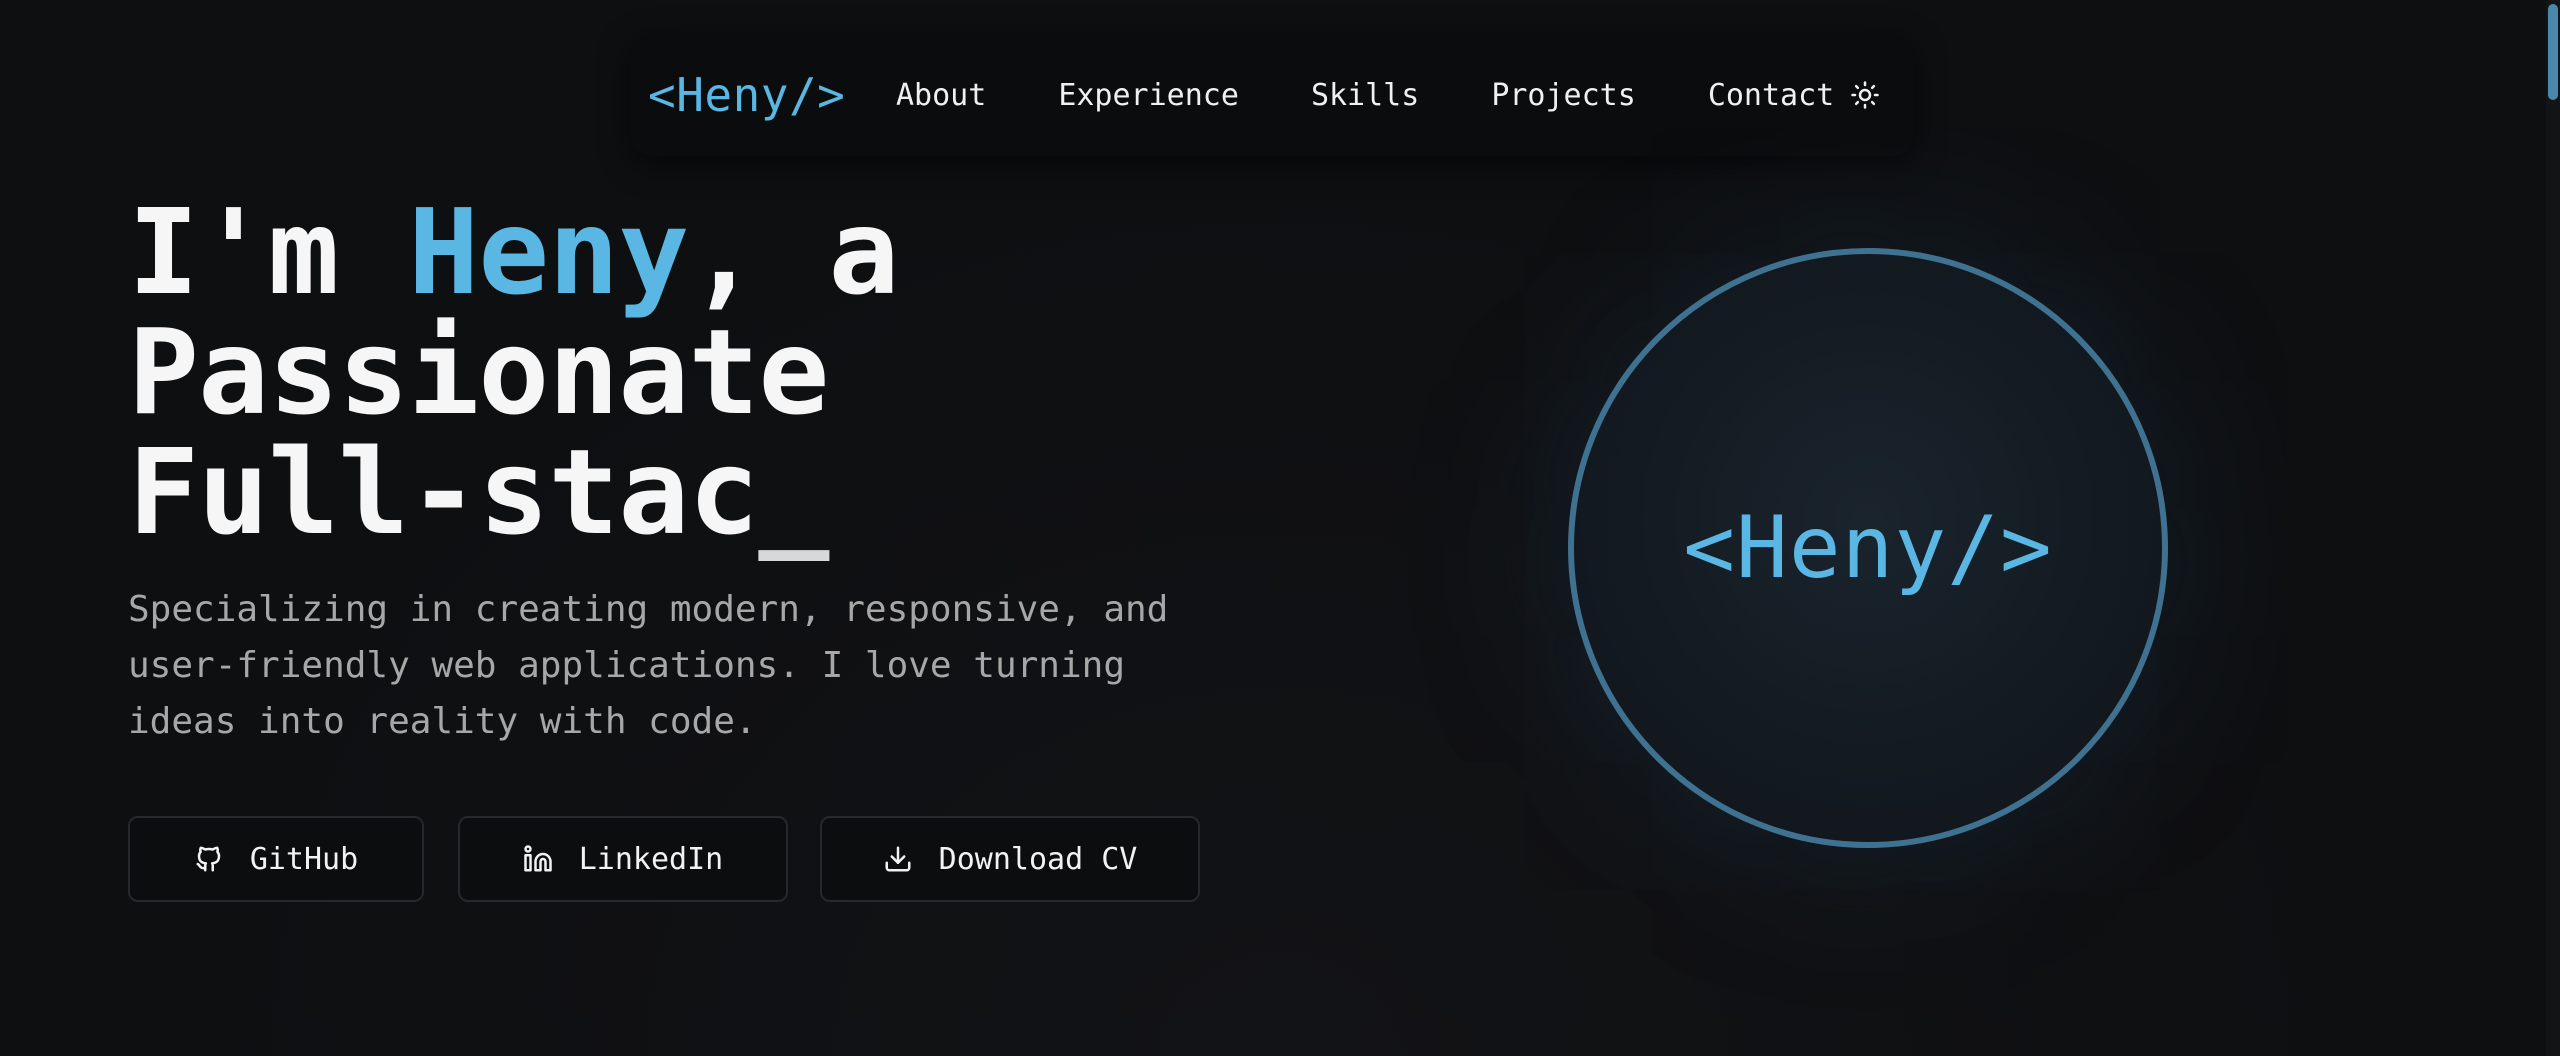 This screenshot has height=1056, width=2560. I want to click on download-cv-button: Download CV, so click(1010, 859).